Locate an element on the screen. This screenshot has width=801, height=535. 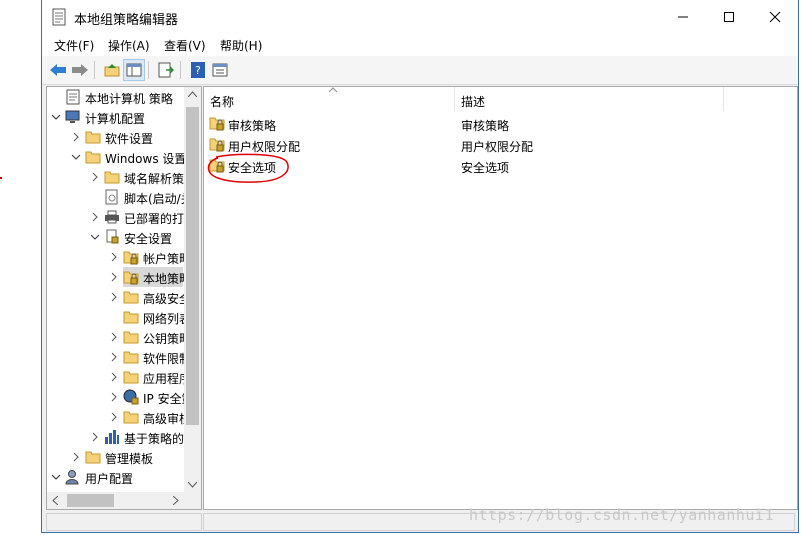
tree-vertical-scrollbar is located at coordinates (192, 289).